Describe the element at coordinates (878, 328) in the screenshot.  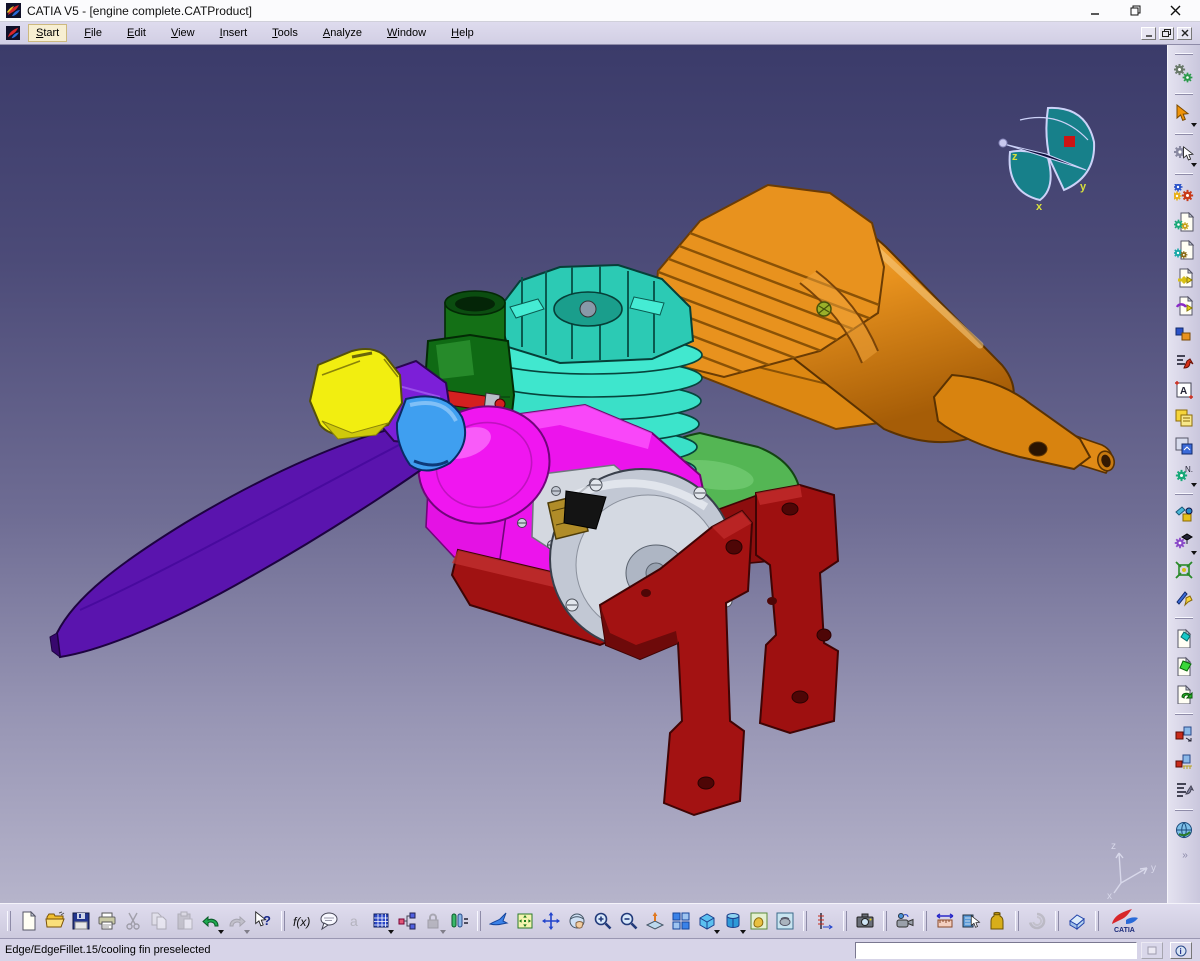
I see `part-muffler` at that location.